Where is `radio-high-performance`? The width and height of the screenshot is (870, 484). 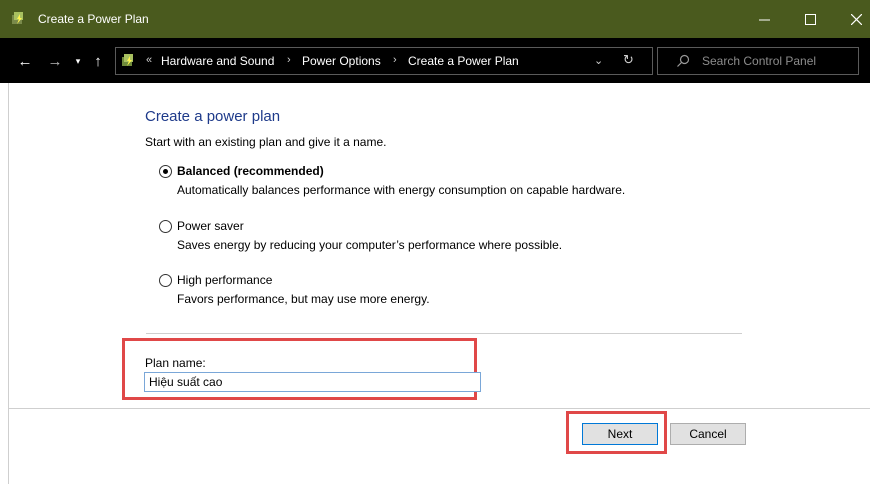 radio-high-performance is located at coordinates (165, 280).